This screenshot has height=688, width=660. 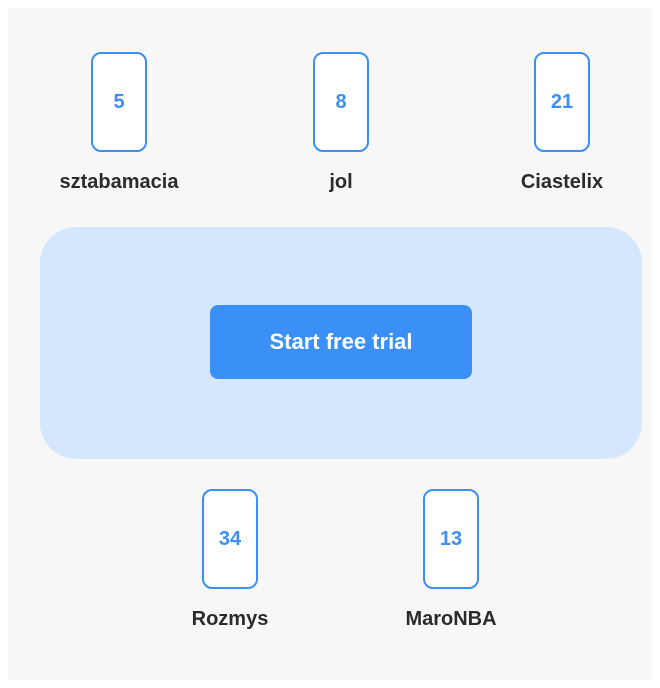 I want to click on player-seat: 21 Ciastelix, so click(x=562, y=123).